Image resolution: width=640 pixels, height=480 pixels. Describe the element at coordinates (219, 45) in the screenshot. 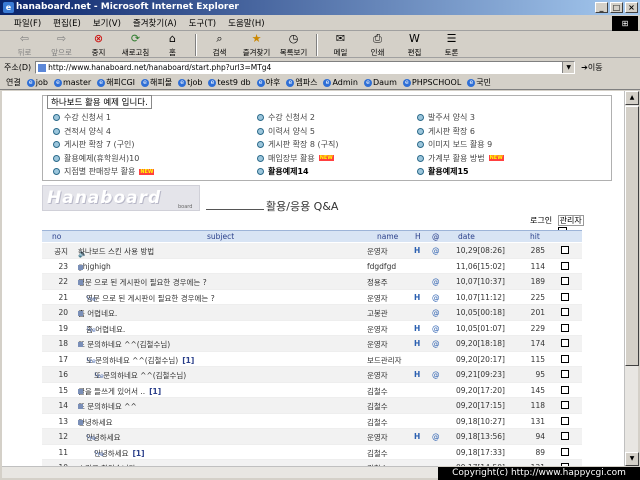

I see `search-button: ⌕ 검색` at that location.